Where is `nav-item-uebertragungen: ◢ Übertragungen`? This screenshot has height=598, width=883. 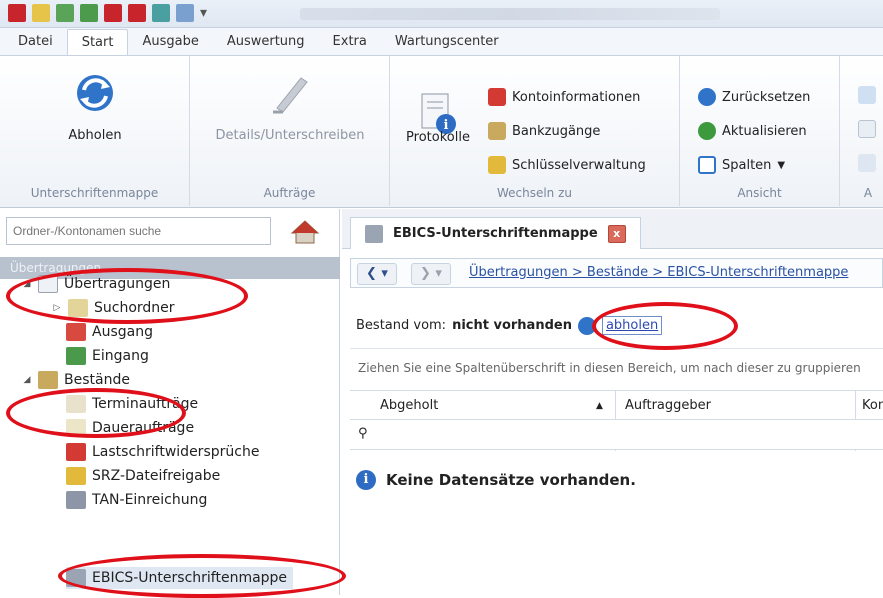
nav-item-uebertragungen: ◢ Übertragungen is located at coordinates (96, 284).